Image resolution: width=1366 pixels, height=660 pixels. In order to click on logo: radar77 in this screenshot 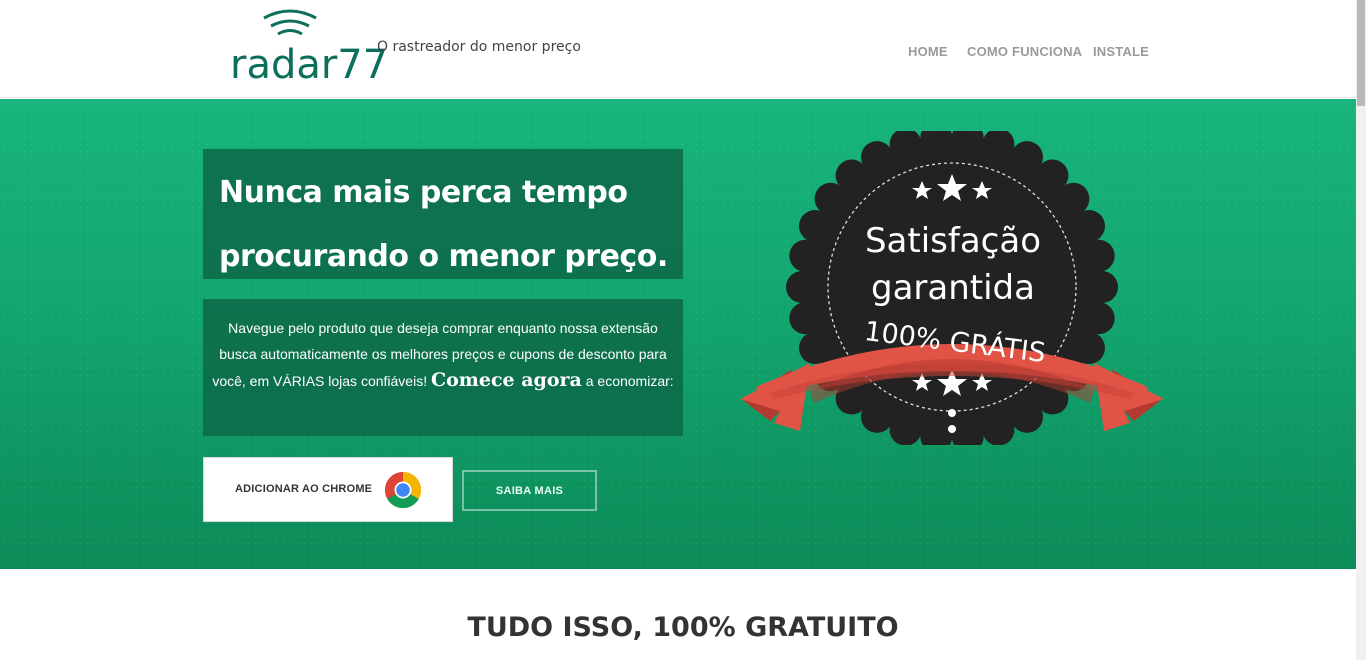, I will do `click(308, 48)`.